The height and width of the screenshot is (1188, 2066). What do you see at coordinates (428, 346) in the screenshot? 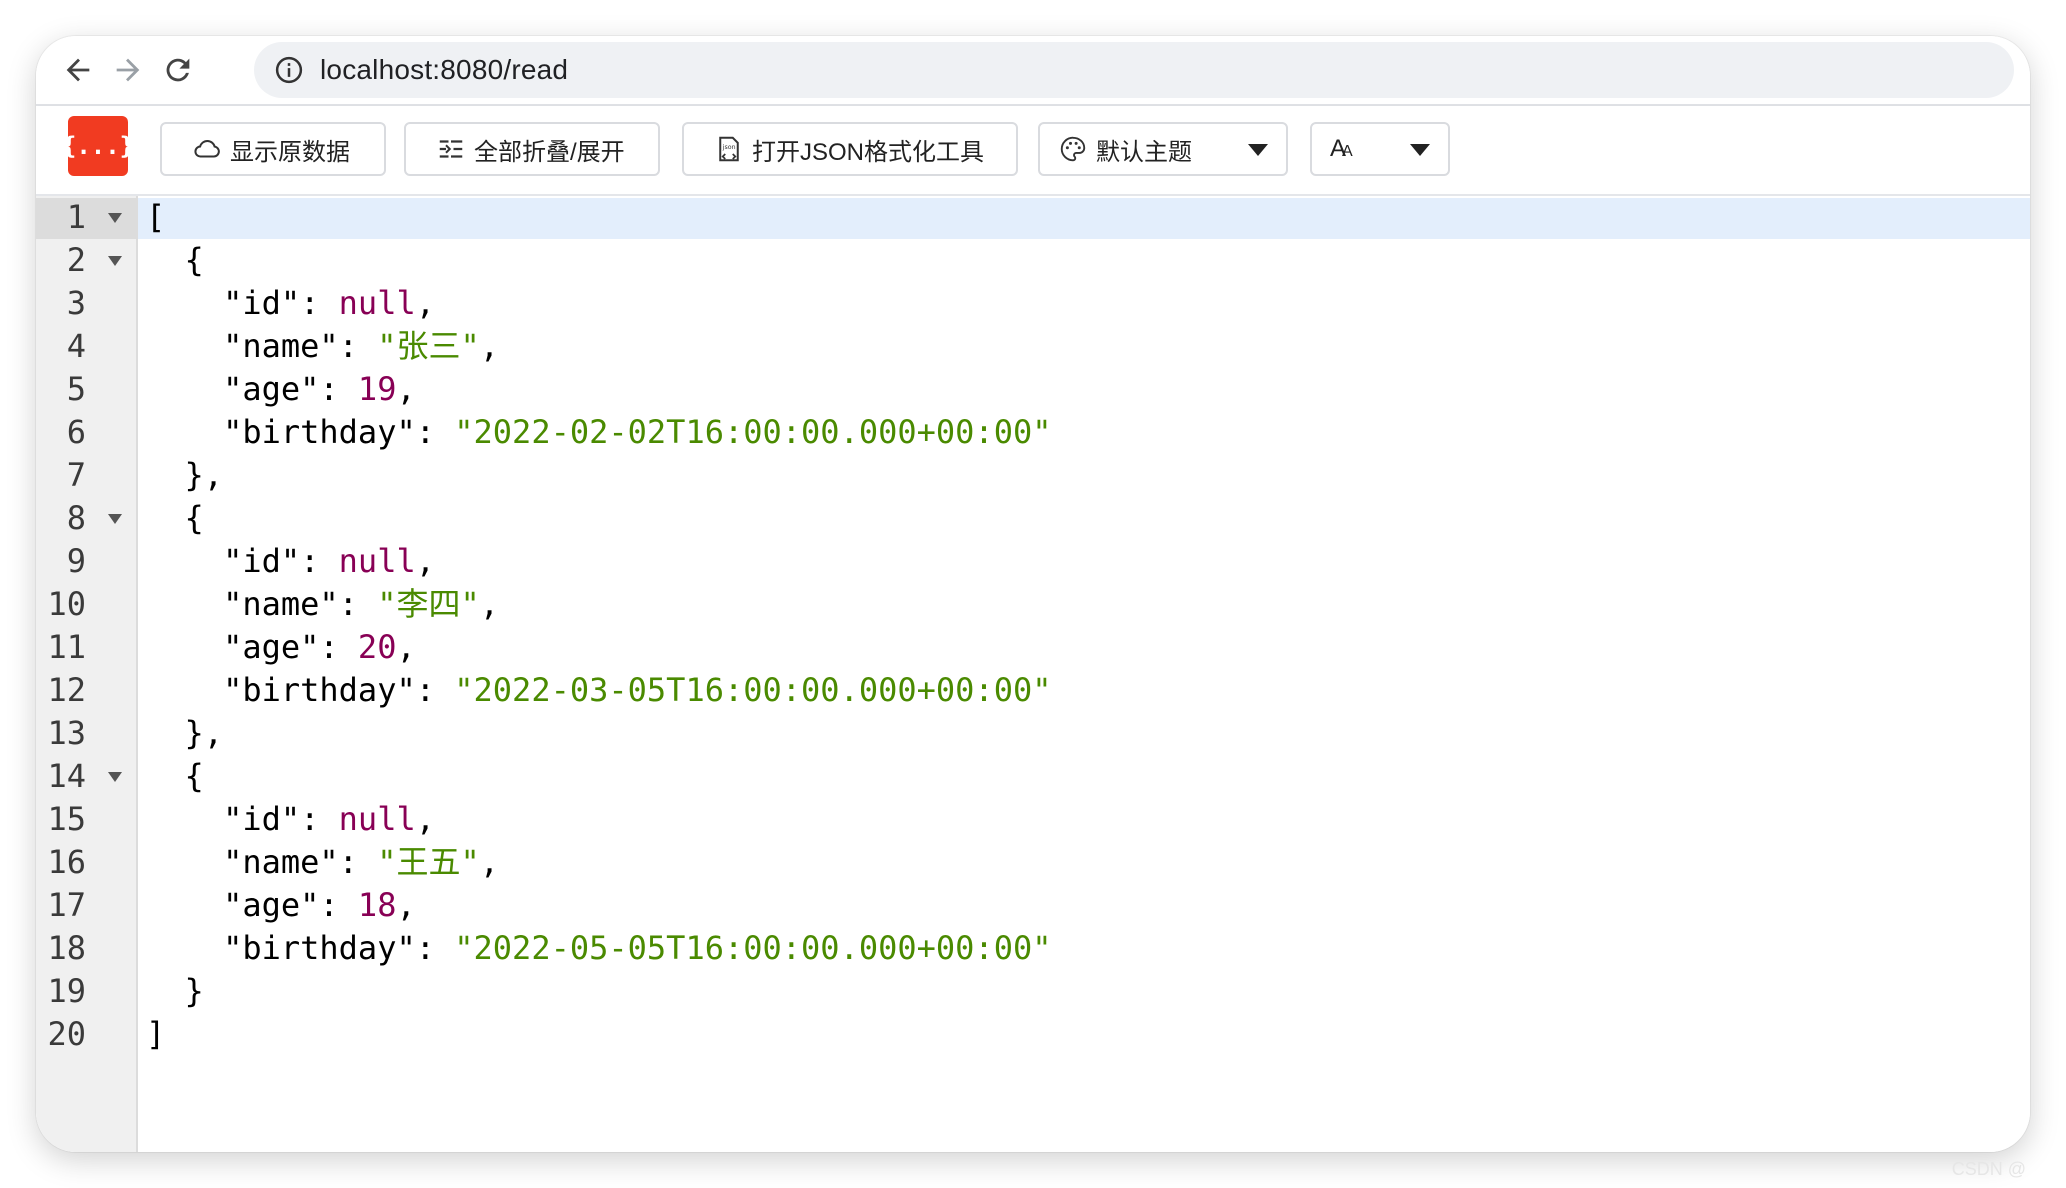
I see `json-string-value: "张三"` at bounding box center [428, 346].